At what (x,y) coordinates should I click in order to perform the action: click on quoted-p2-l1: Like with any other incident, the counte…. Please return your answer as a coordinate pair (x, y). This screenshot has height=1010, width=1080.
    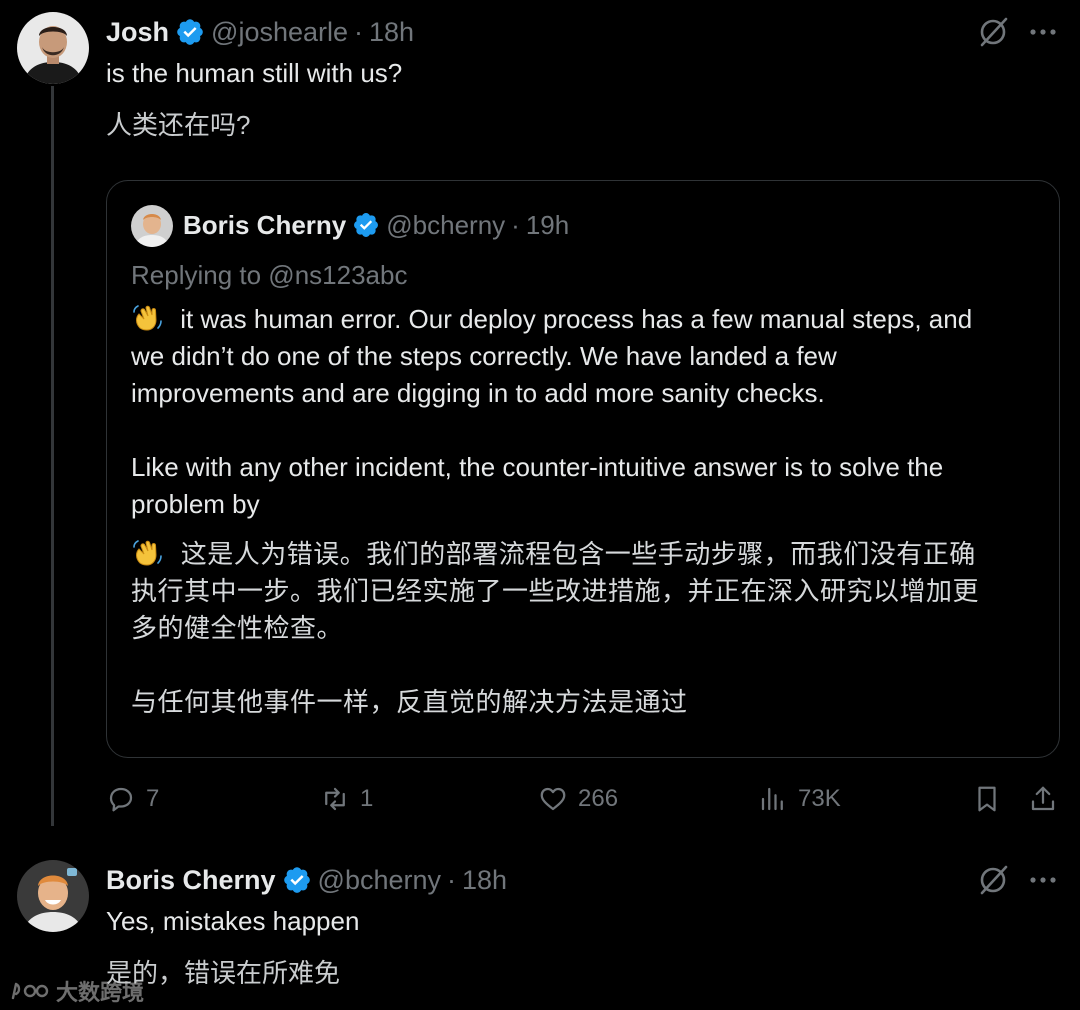
    Looking at the image, I should click on (537, 467).